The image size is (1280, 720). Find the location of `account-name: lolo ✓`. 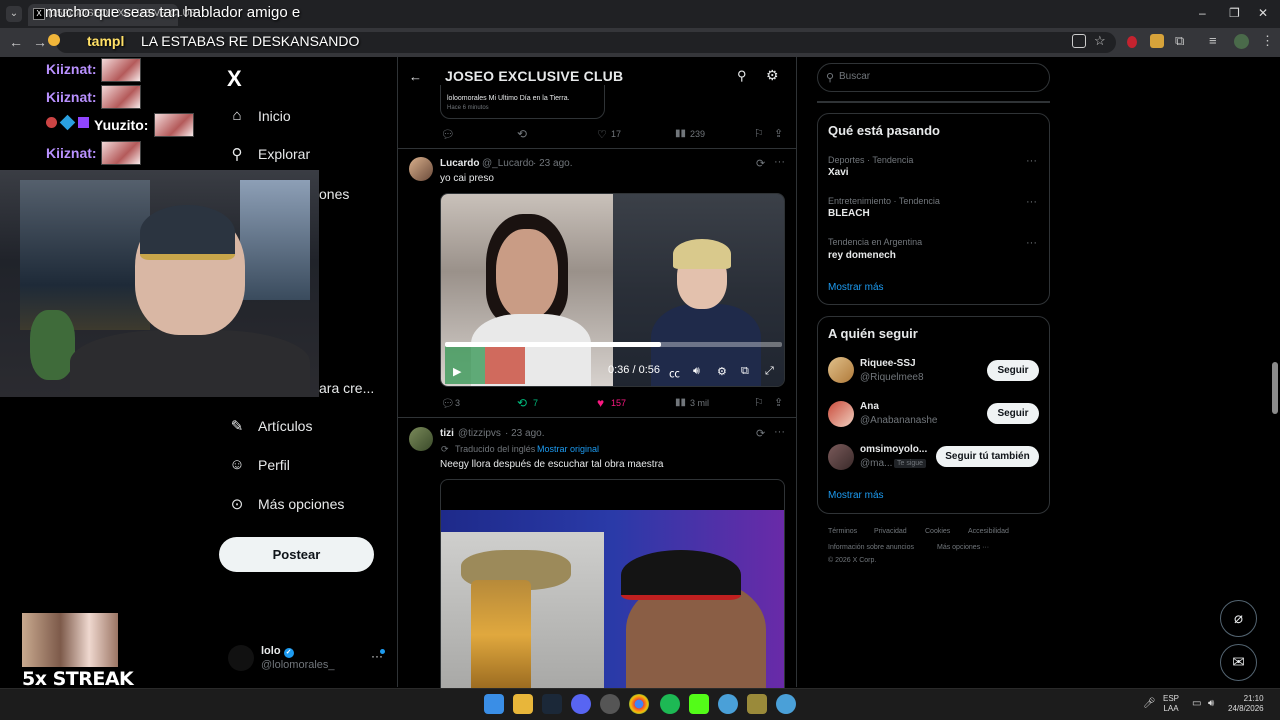

account-name: lolo ✓ is located at coordinates (277, 651).